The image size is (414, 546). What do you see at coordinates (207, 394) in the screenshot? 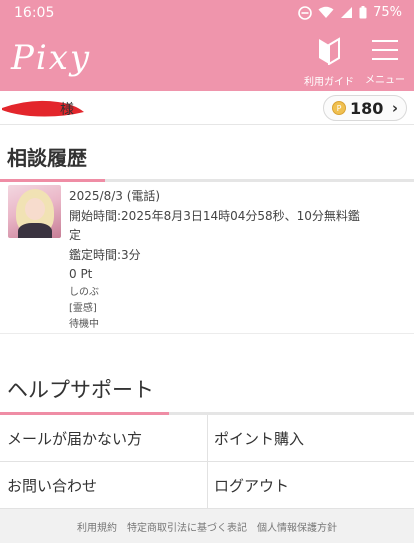
I see `help-section-header: ヘルプサポート` at bounding box center [207, 394].